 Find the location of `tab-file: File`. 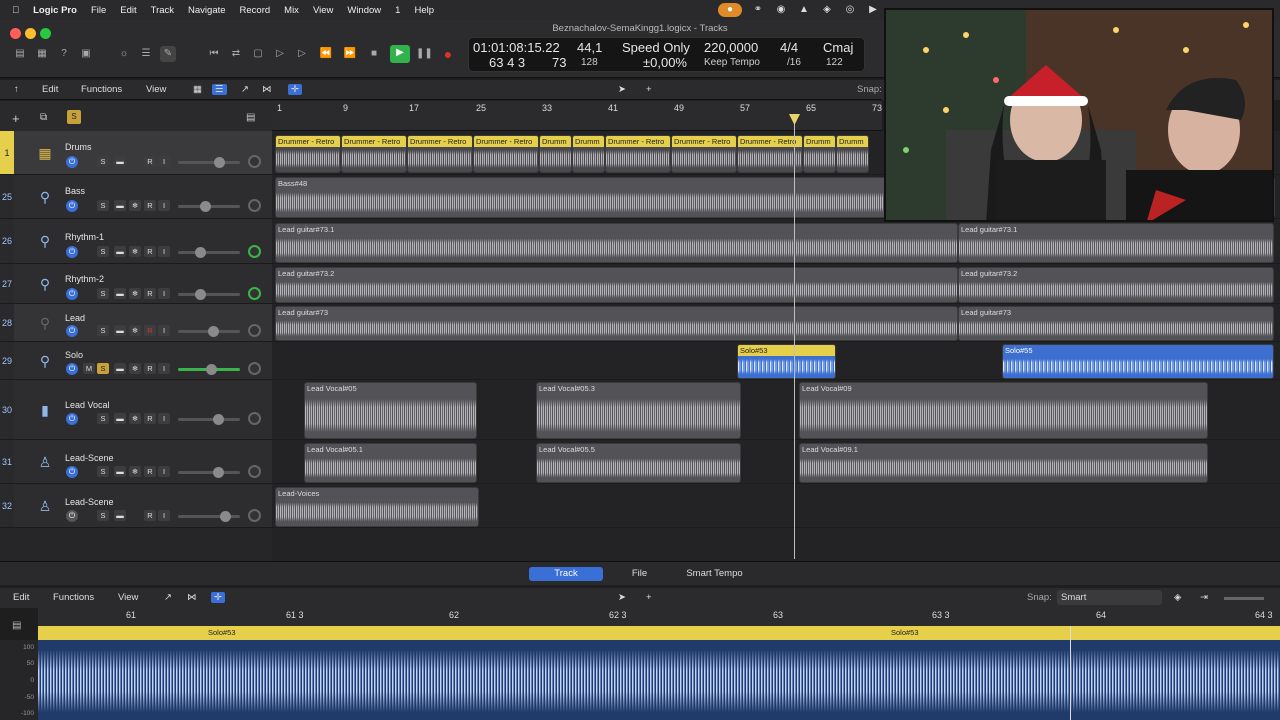

tab-file: File is located at coordinates (639, 574).